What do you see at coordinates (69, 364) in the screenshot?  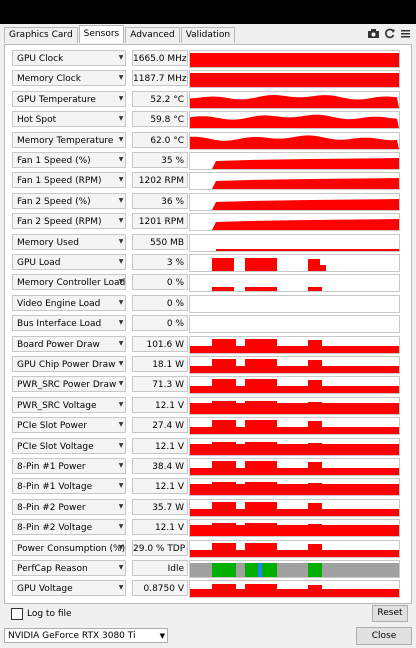 I see `sensor-label: GPU Chip Power Draw` at bounding box center [69, 364].